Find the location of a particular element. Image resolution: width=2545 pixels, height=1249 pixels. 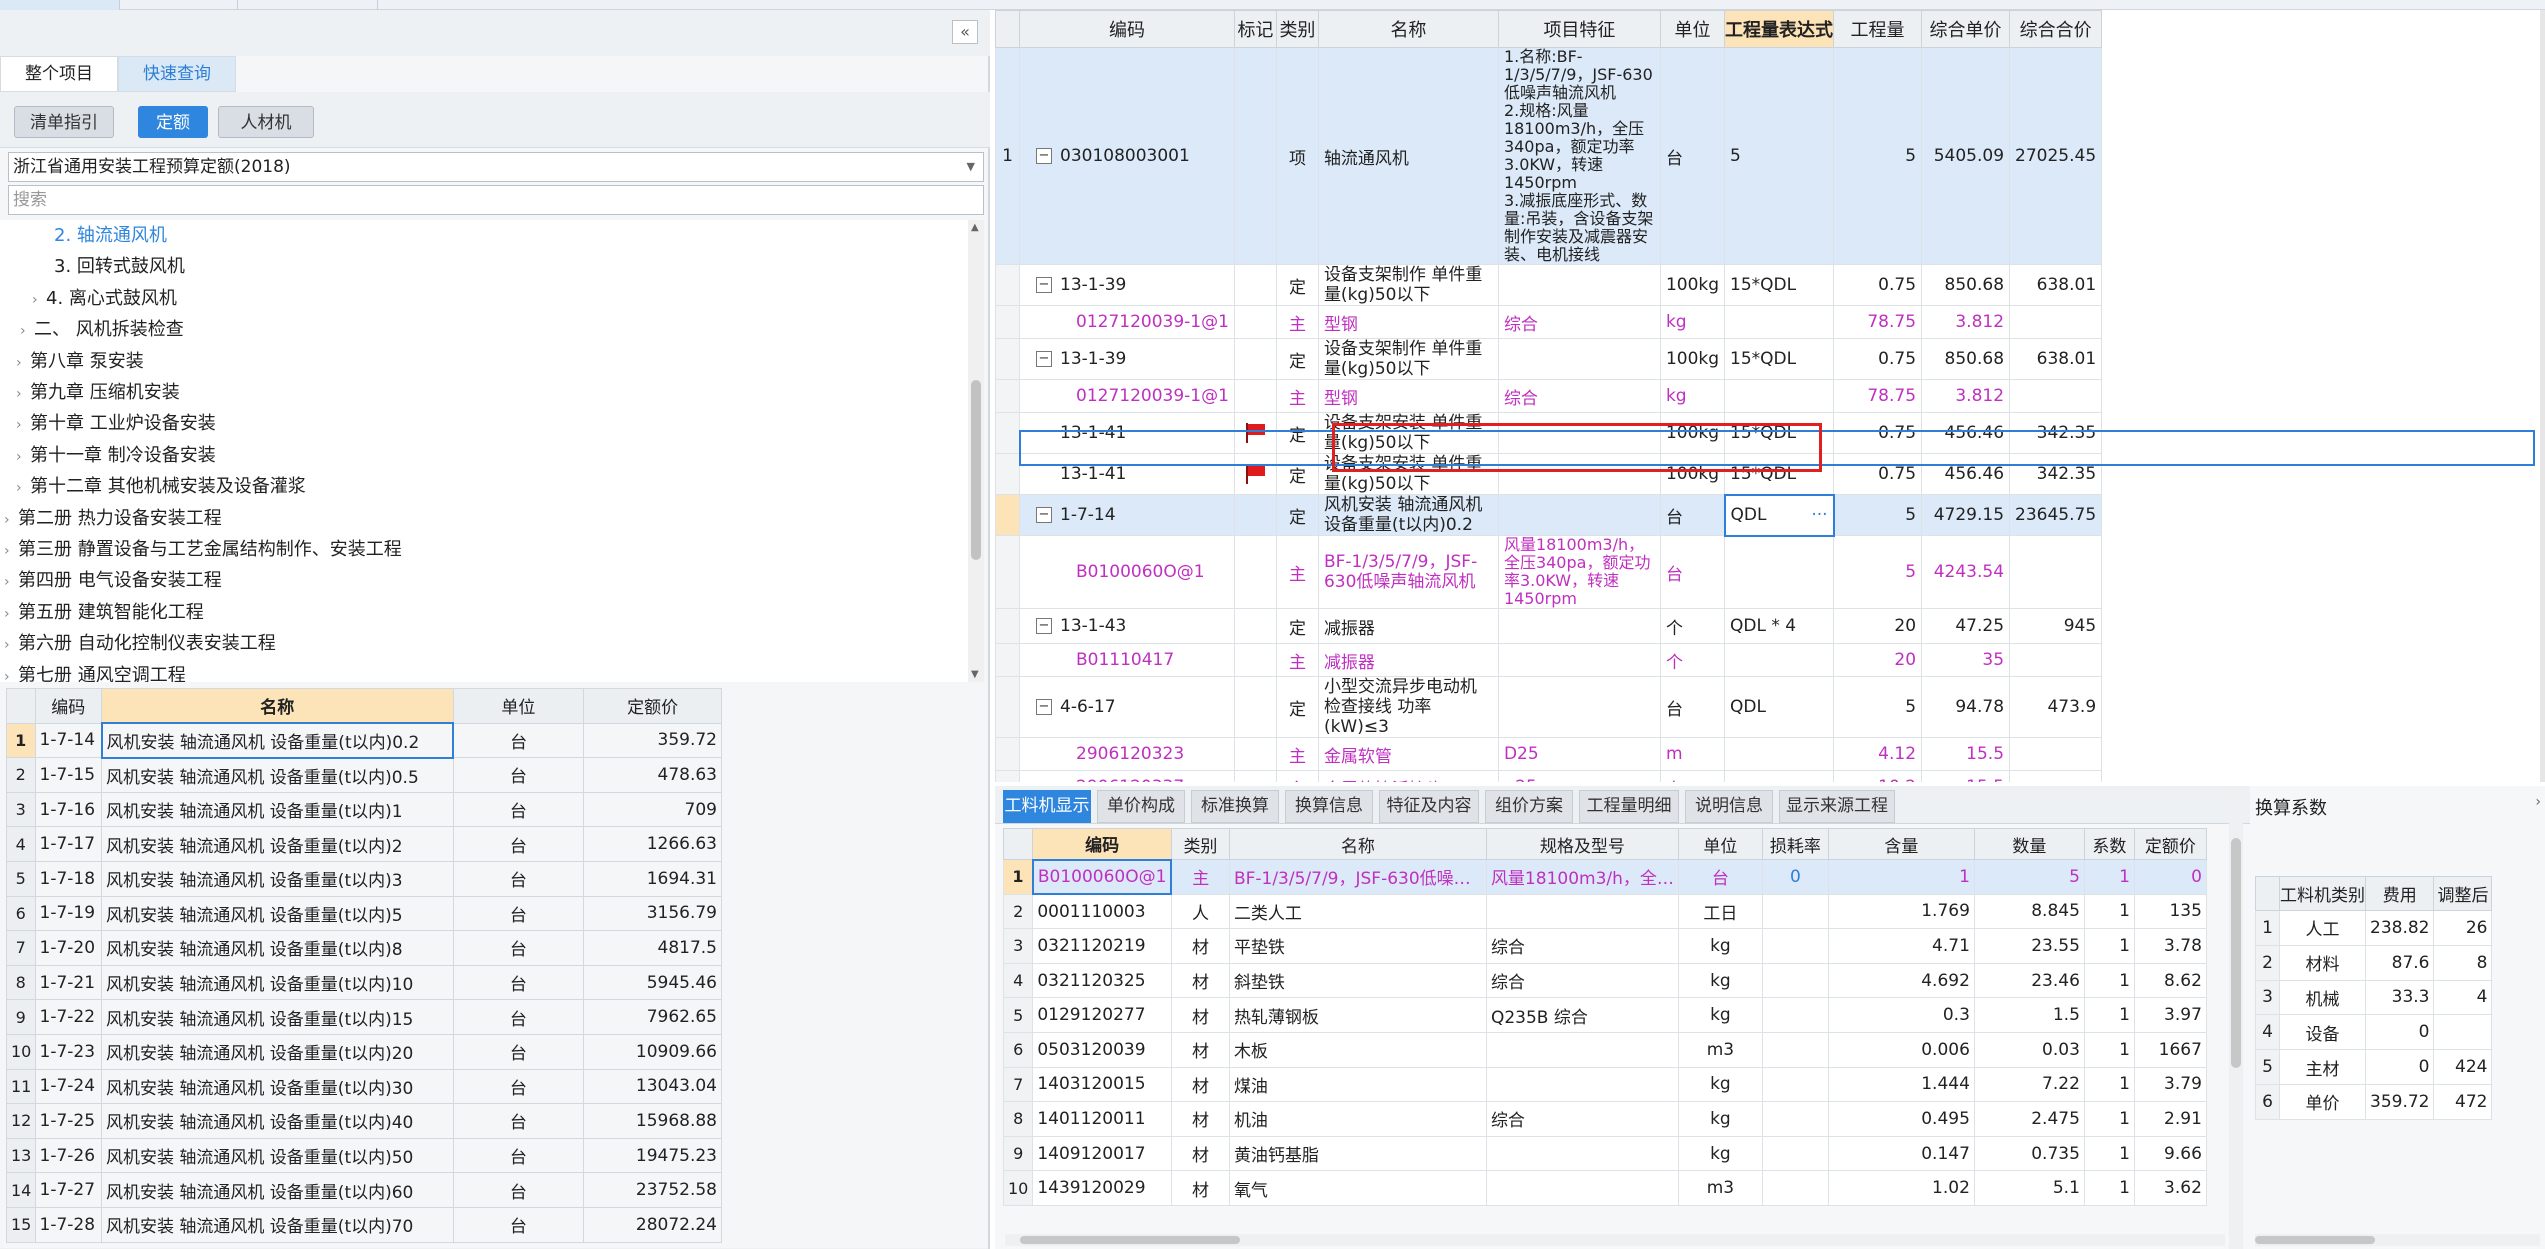

item-code-cell: 2906120323 is located at coordinates (1127, 754).